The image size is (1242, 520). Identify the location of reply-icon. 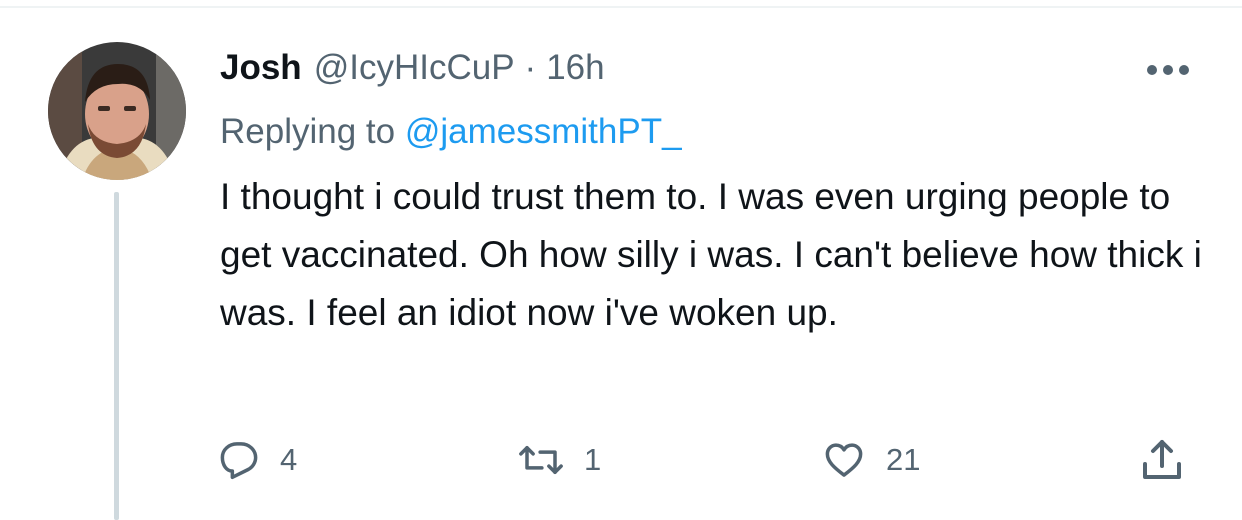
(239, 461).